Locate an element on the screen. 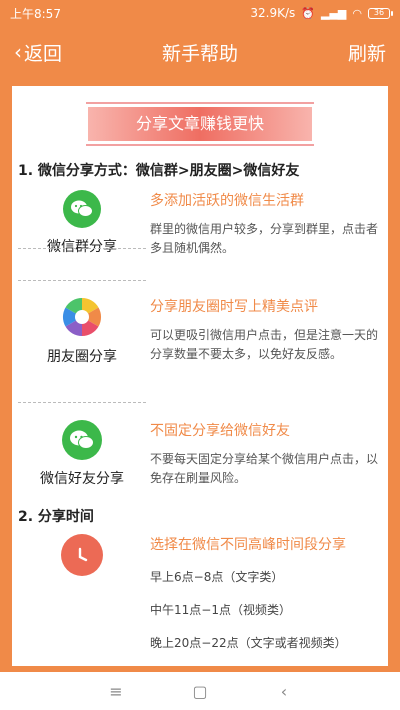  share-method-left: 微信好友分享 is located at coordinates (82, 454).